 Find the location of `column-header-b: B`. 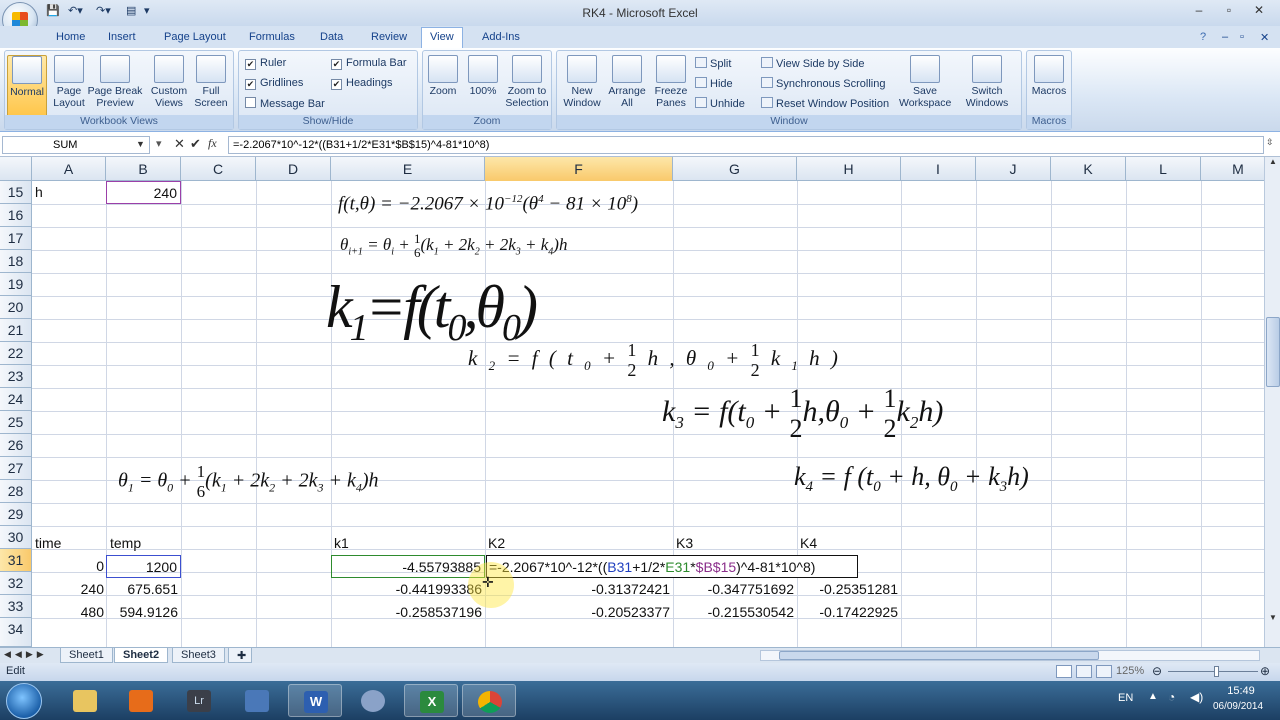

column-header-b: B is located at coordinates (143, 169).